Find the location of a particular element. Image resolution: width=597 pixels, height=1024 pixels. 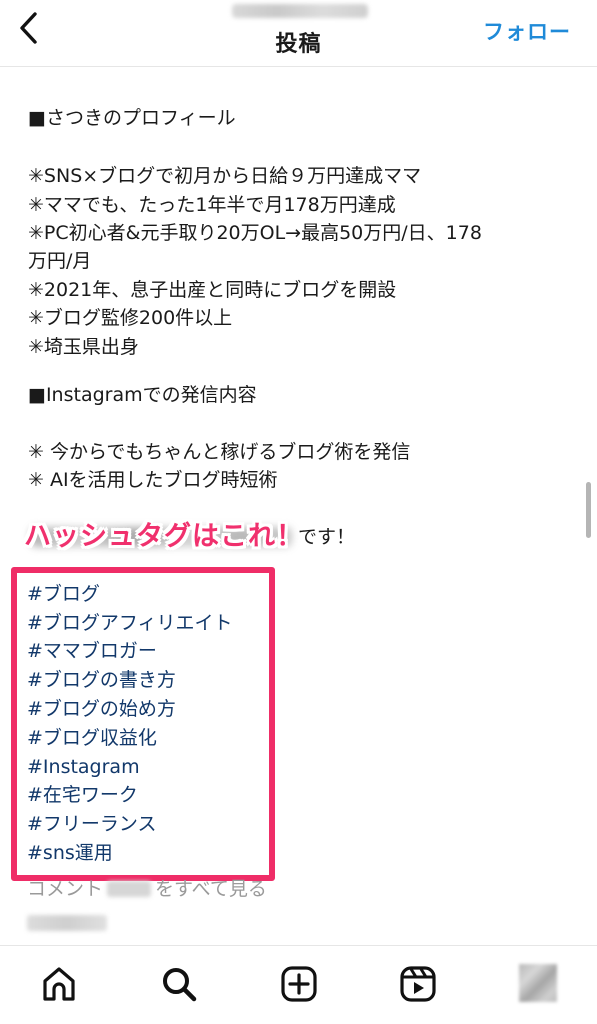

home-icon is located at coordinates (59, 984).